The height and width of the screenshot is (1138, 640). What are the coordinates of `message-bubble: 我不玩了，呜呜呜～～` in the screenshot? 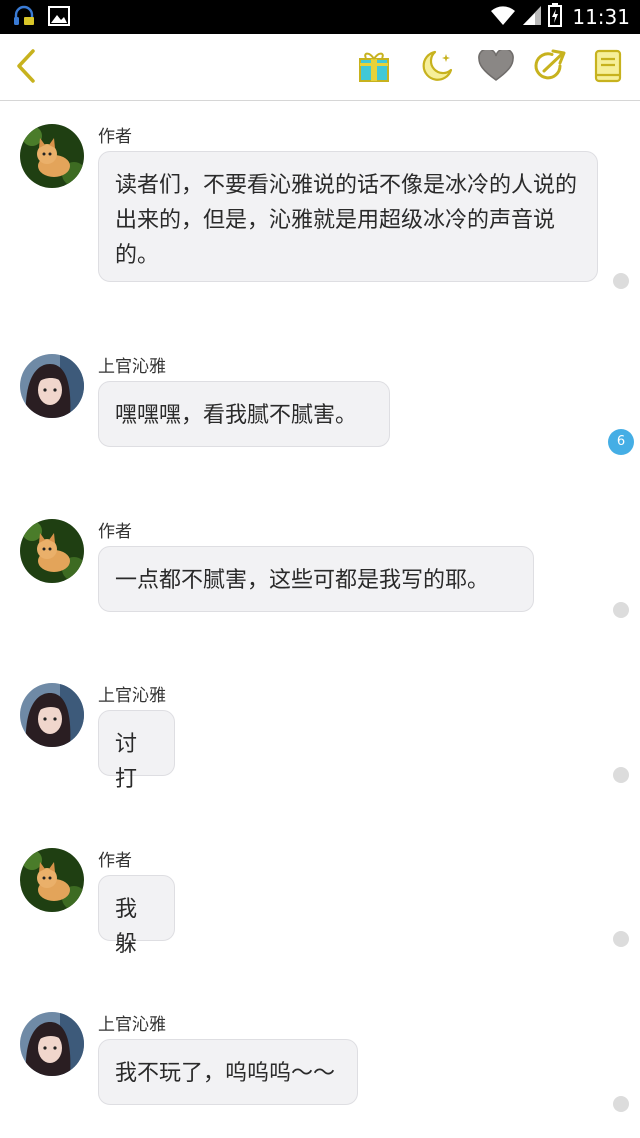 It's located at (228, 1072).